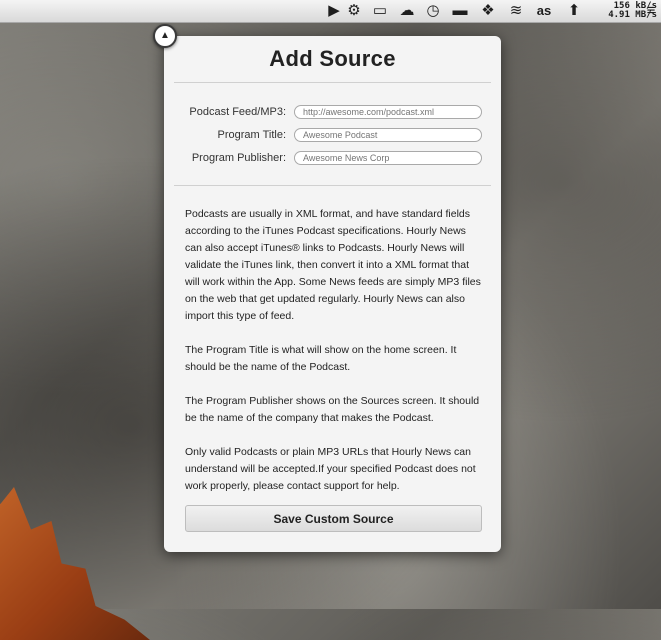 The image size is (661, 640). What do you see at coordinates (460, 11) in the screenshot?
I see `basket-icon: ▬` at bounding box center [460, 11].